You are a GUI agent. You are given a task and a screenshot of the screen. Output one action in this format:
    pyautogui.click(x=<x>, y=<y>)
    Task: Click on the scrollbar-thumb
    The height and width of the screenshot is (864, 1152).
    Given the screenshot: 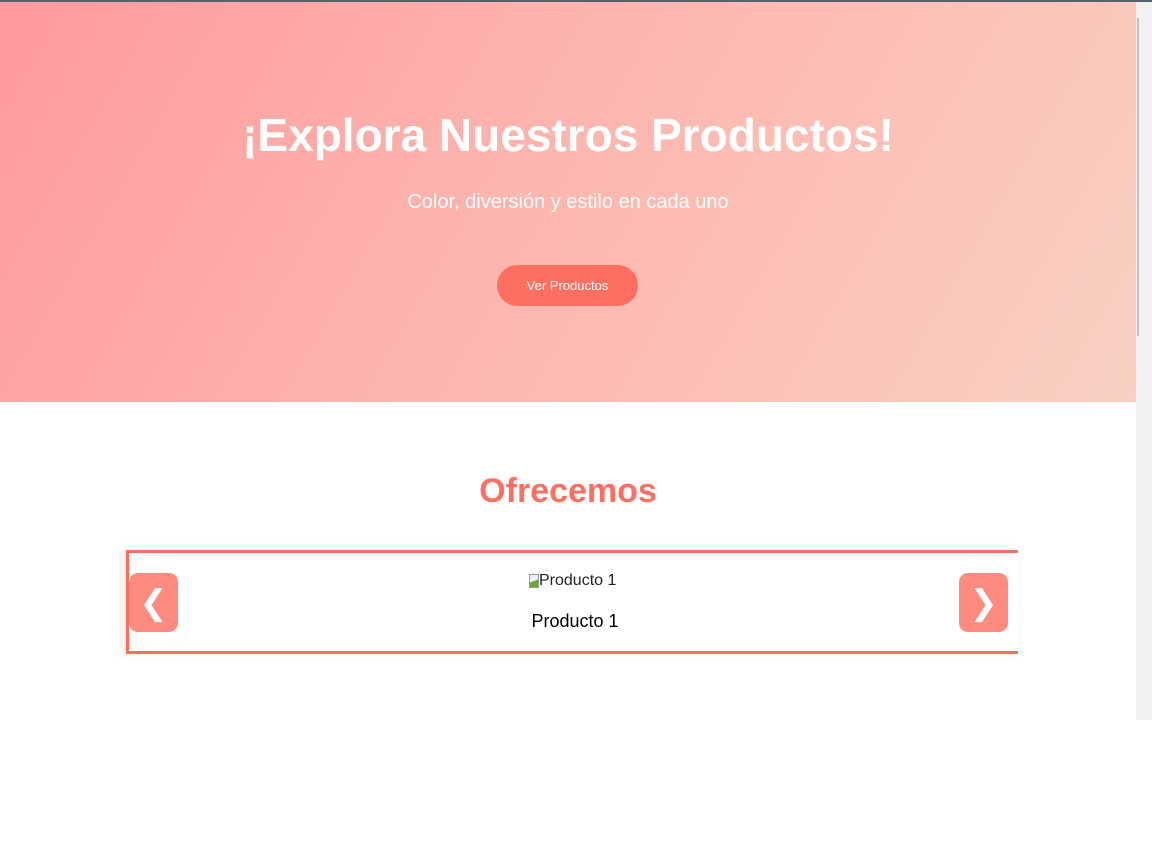 What is the action you would take?
    pyautogui.click(x=1138, y=177)
    